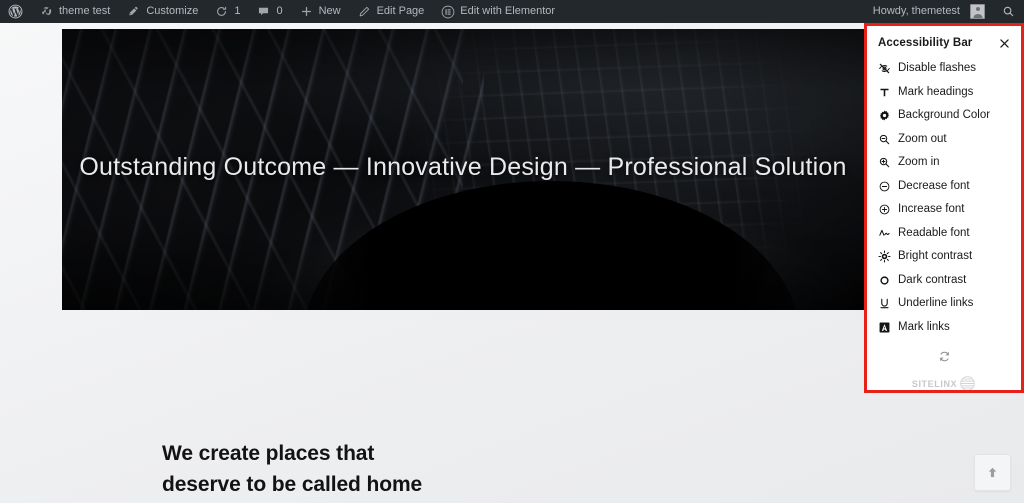 The image size is (1024, 503). I want to click on edit-with-elementor-menu: Edit with Elementor, so click(497, 11).